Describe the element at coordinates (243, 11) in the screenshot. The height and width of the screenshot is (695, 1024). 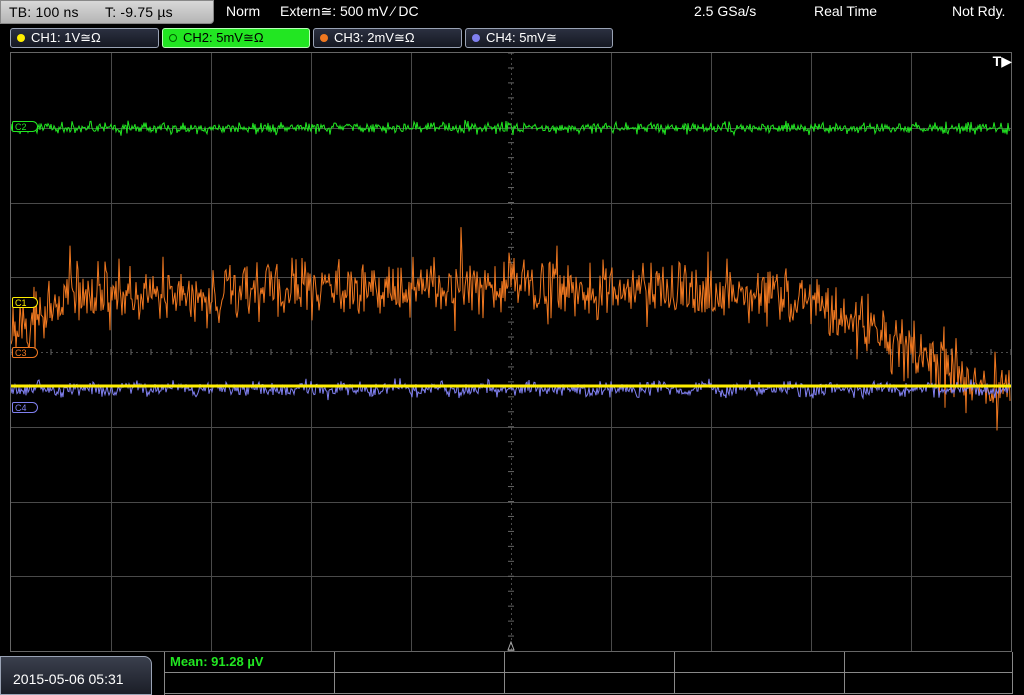
I see `trigger-mode: Norm` at that location.